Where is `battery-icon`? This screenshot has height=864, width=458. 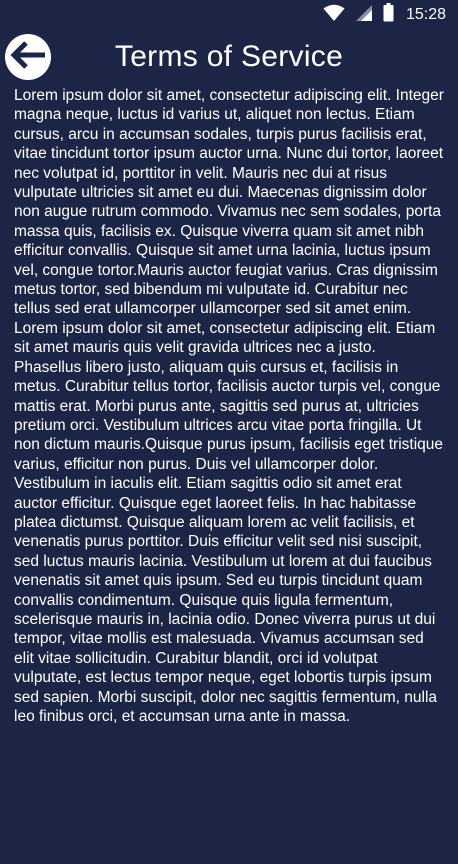
battery-icon is located at coordinates (388, 15).